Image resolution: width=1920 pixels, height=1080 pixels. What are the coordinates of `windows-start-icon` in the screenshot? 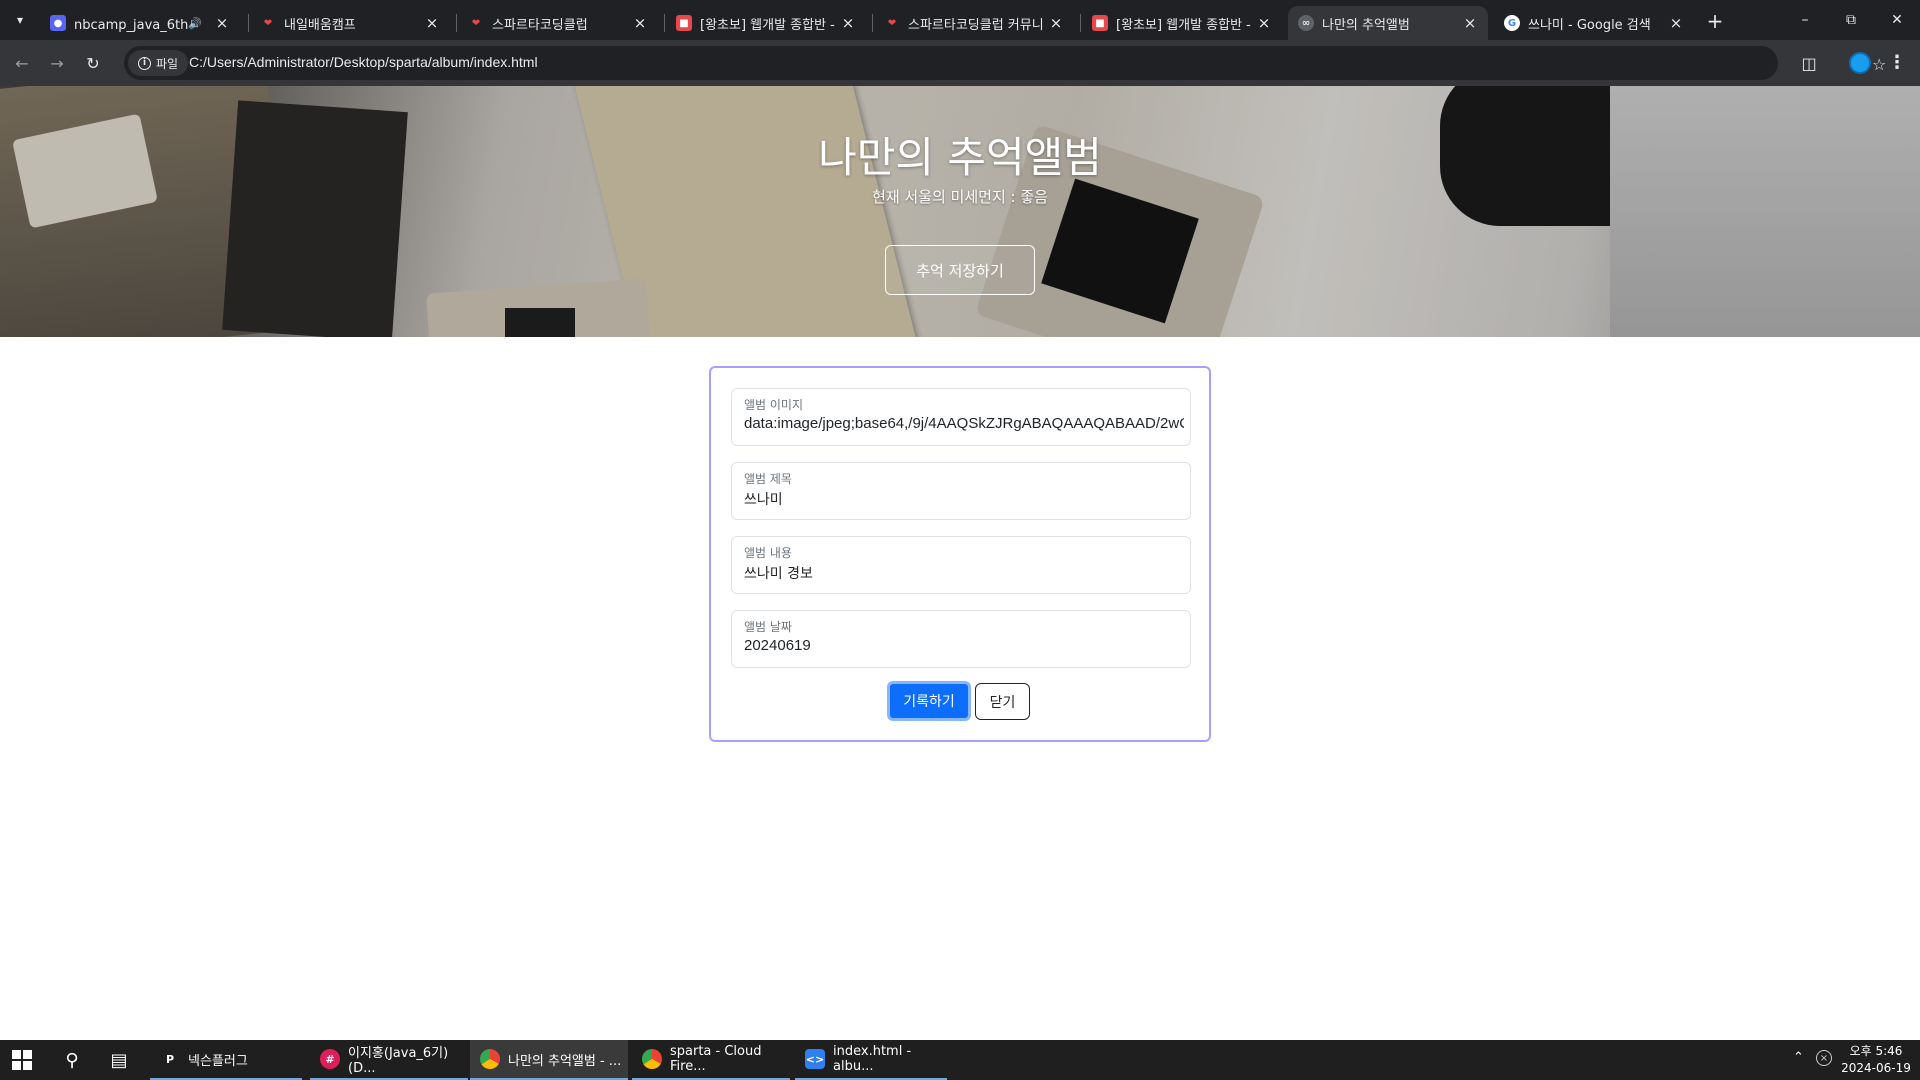 It's located at (22, 1060).